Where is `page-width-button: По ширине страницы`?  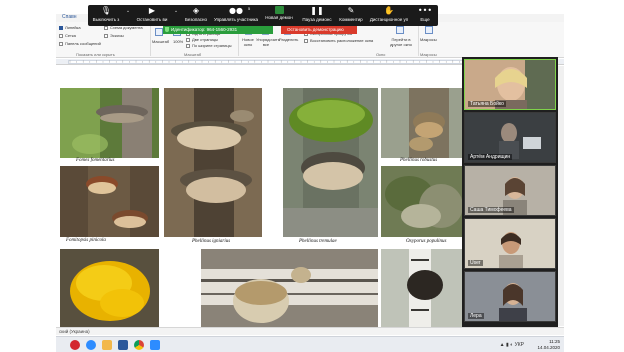
page-width-button: По ширине страницы is located at coordinates (209, 45).